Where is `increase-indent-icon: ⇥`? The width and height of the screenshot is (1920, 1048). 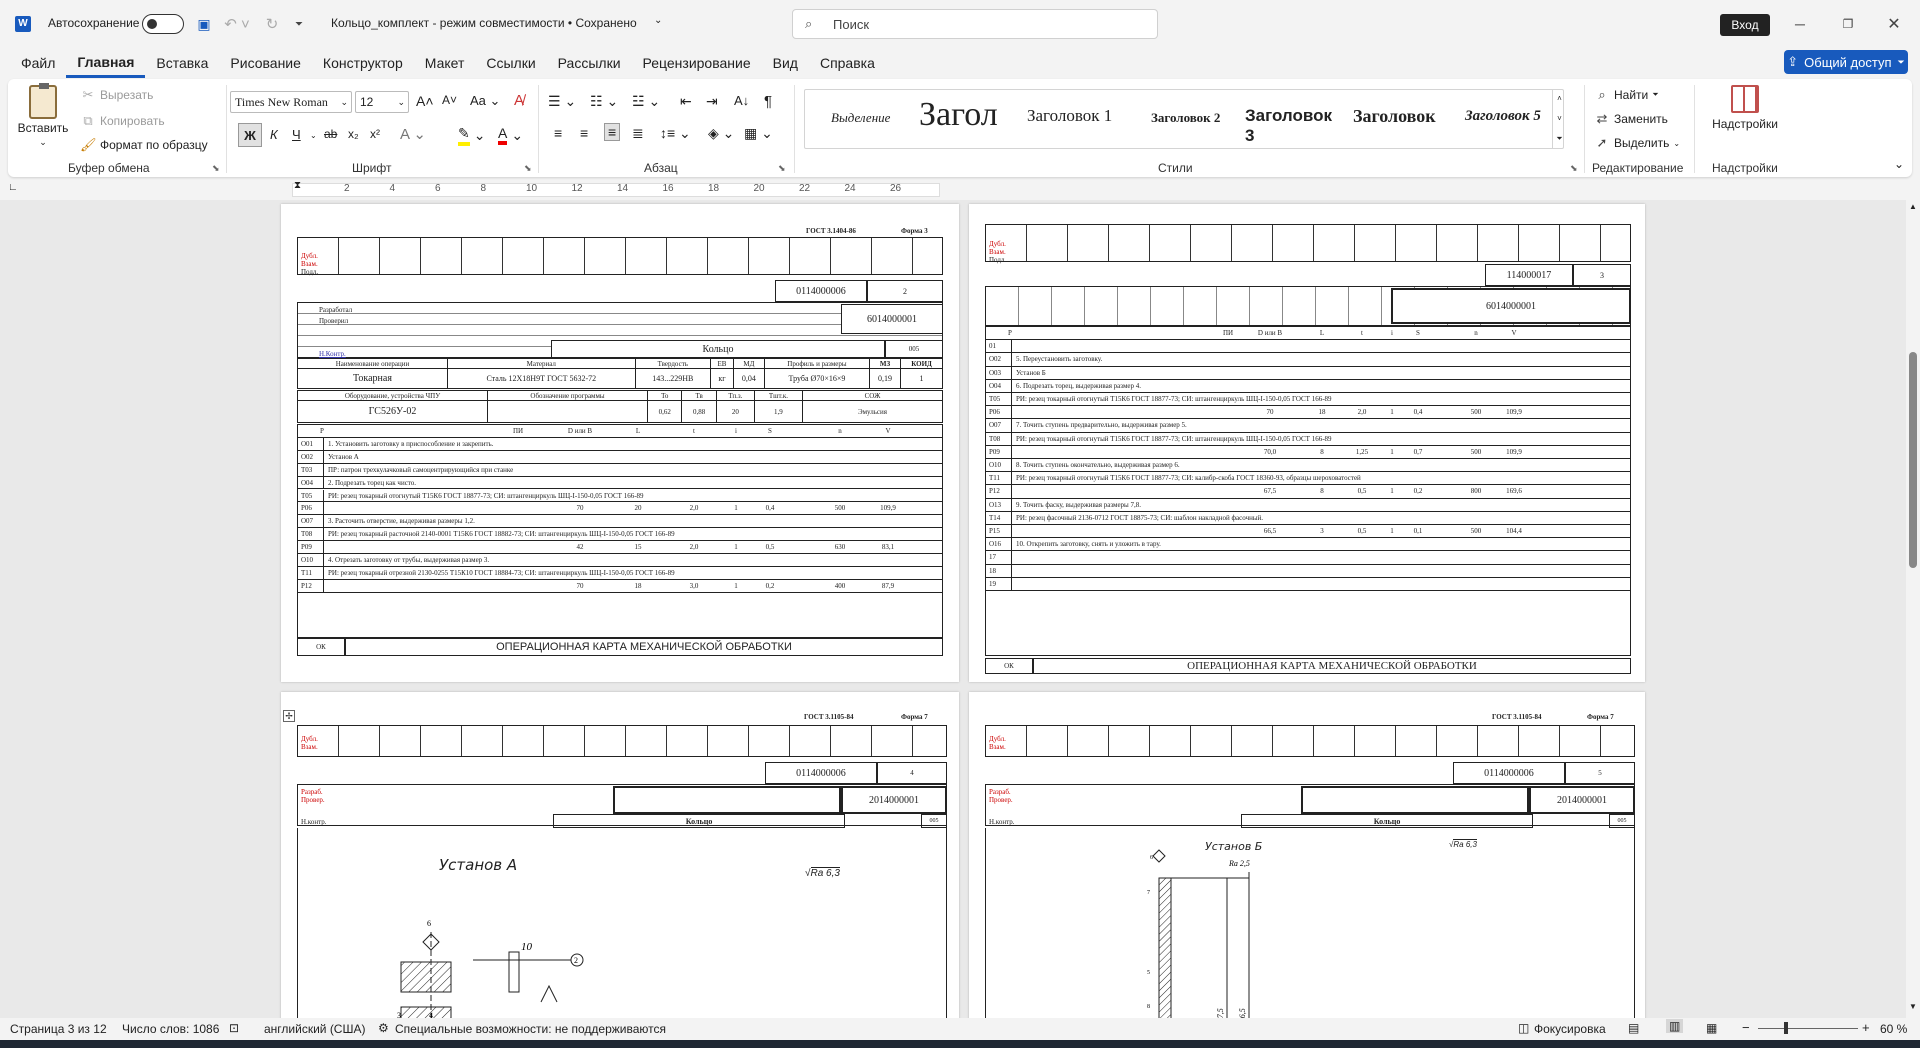 increase-indent-icon: ⇥ is located at coordinates (712, 101).